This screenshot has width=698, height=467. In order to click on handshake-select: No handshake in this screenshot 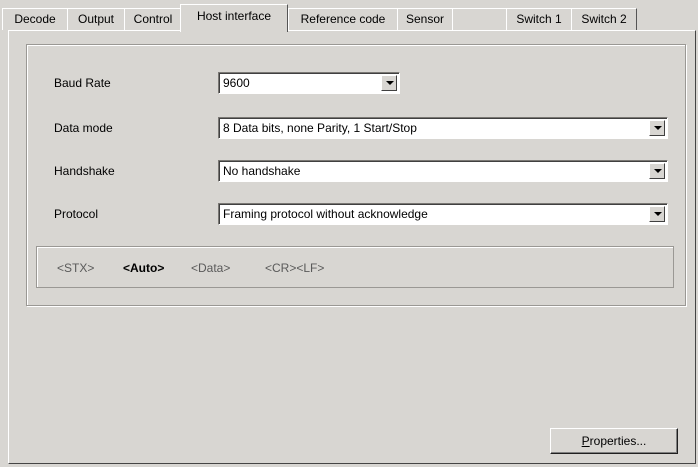, I will do `click(443, 171)`.